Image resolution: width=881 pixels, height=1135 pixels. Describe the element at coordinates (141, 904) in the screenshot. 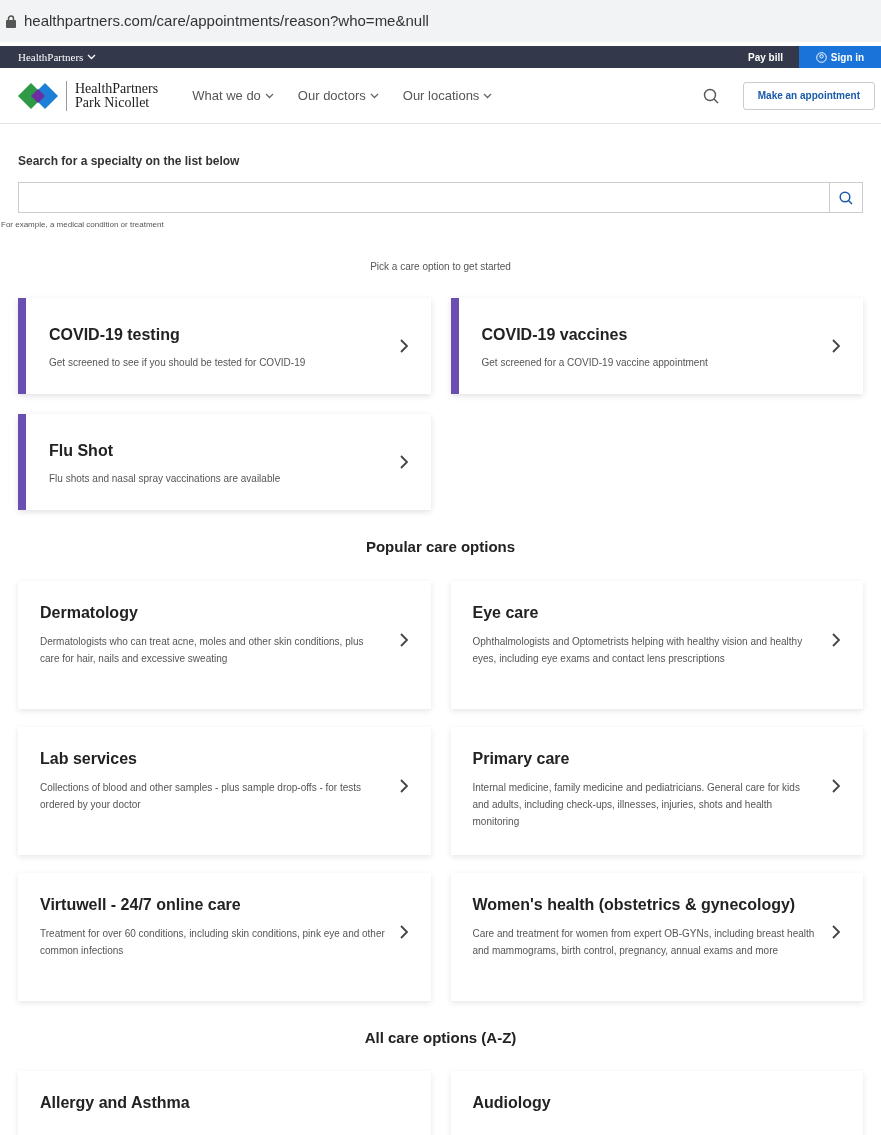

I see `card-title: Virtuwell - 24/7 online care` at that location.